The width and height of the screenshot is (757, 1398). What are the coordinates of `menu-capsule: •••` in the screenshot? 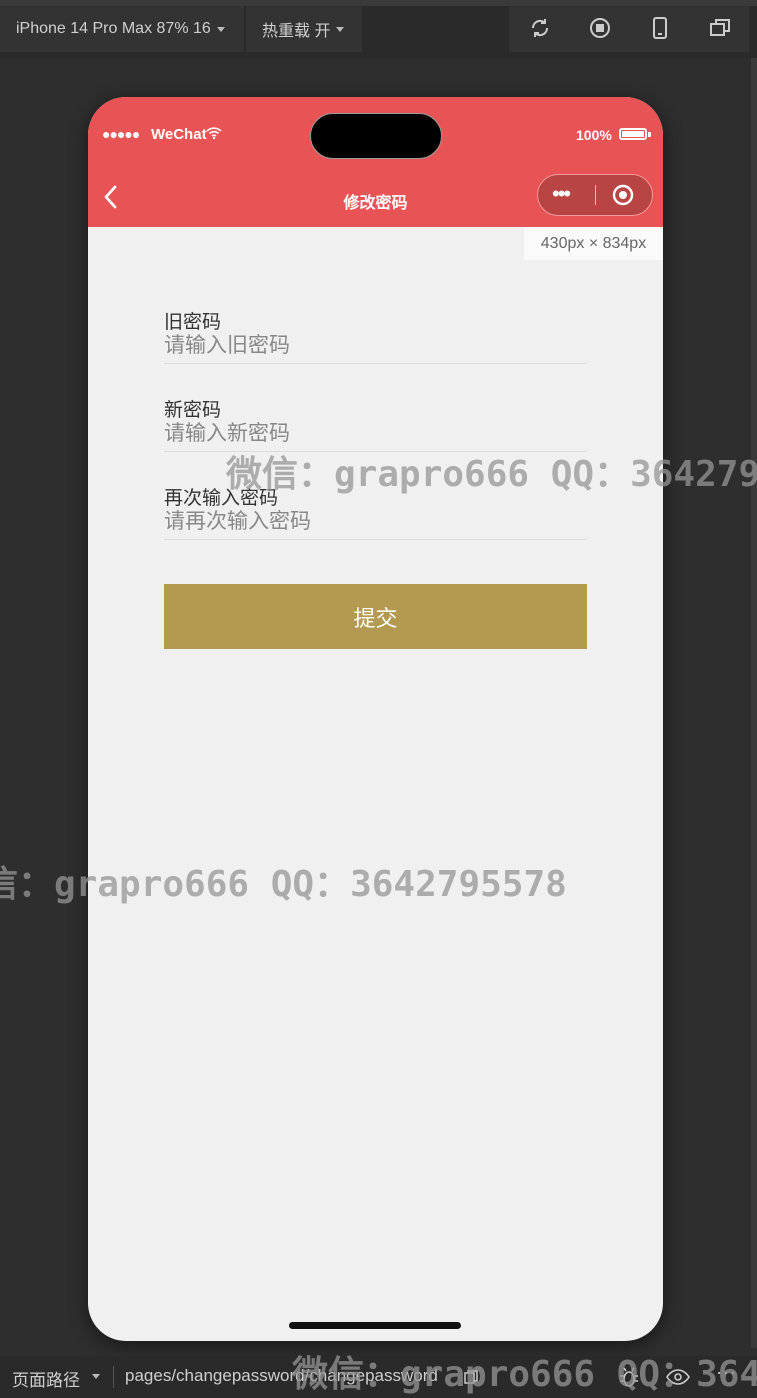 It's located at (595, 195).